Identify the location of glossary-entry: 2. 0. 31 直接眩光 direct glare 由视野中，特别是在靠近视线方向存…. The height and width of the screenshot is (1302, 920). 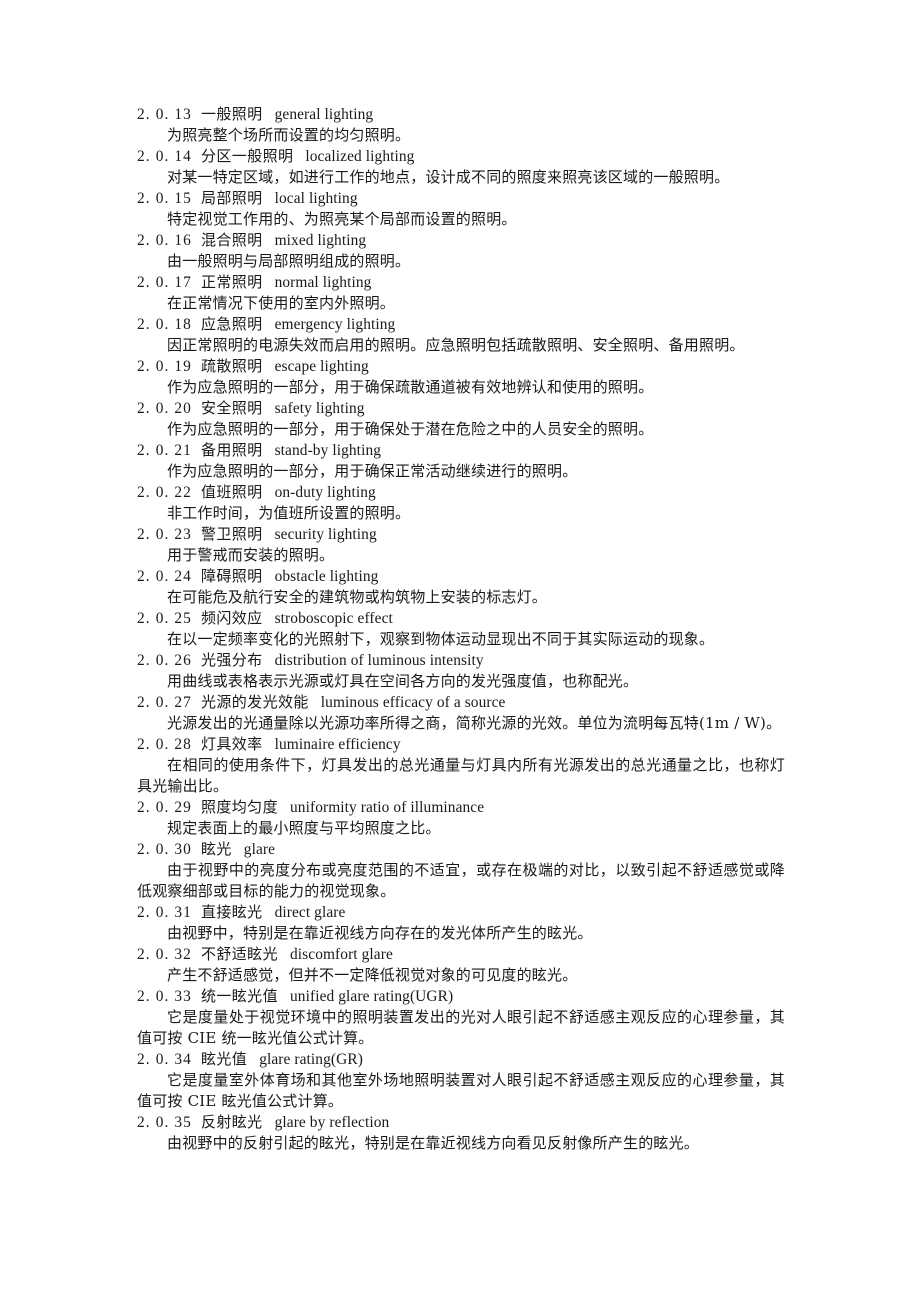
(461, 923).